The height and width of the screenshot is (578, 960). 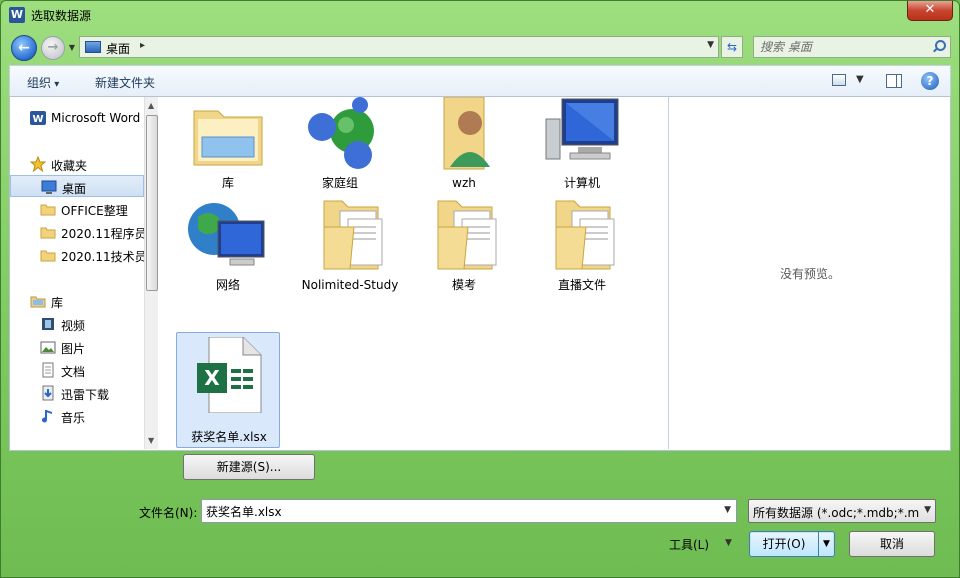 What do you see at coordinates (48, 347) in the screenshot?
I see `picture-icon` at bounding box center [48, 347].